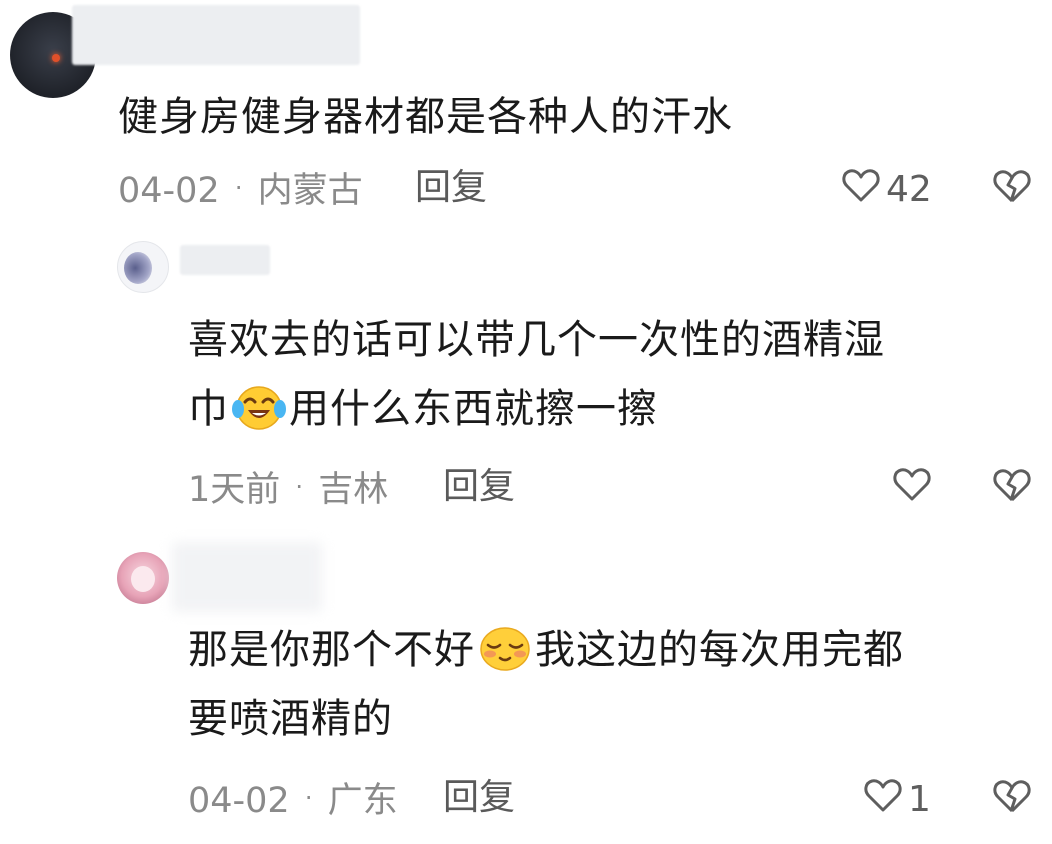  Describe the element at coordinates (208, 409) in the screenshot. I see `comment-text-part1: 巾` at that location.